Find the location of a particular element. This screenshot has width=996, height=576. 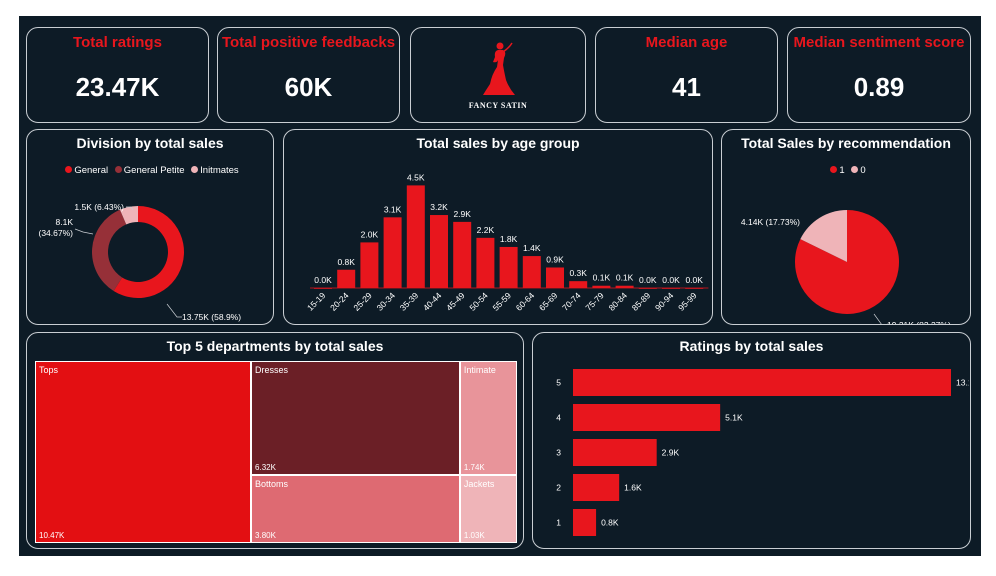

dress-logo-icon is located at coordinates (499, 68).